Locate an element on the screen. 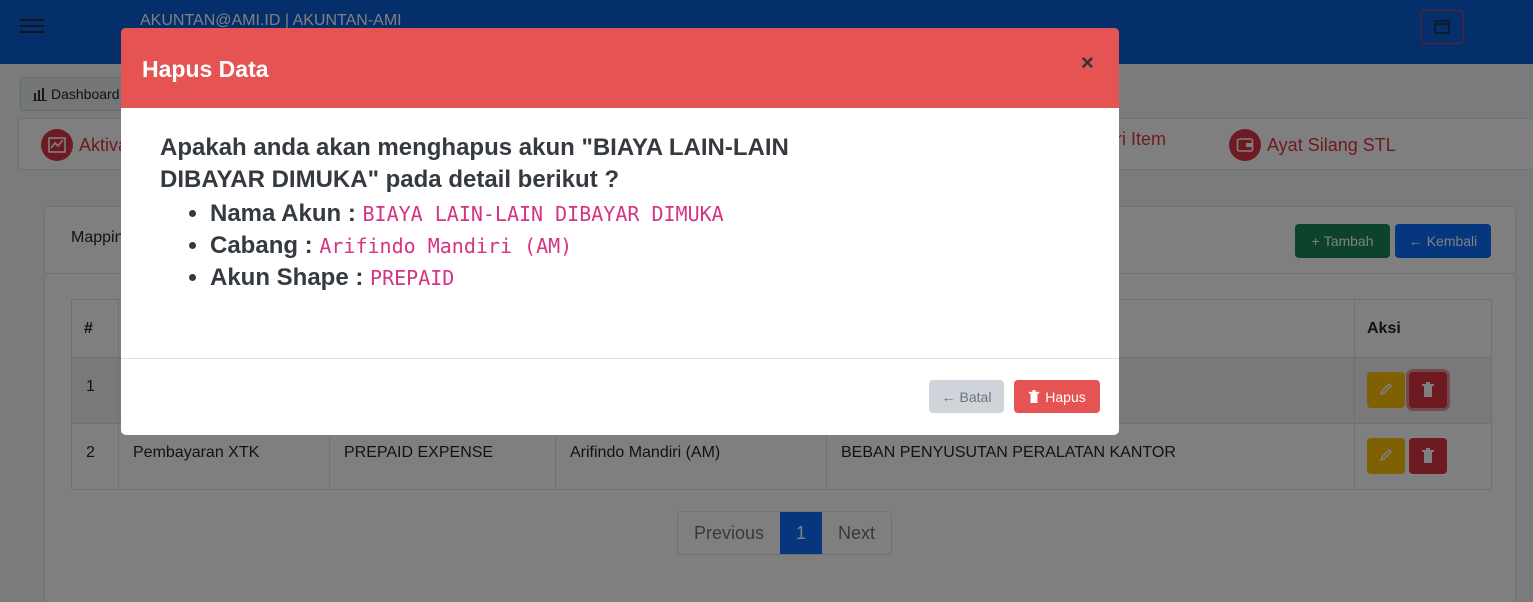  hapus-button: Hapus is located at coordinates (1057, 396).